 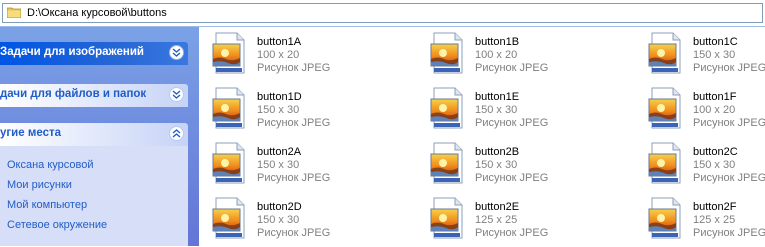 I want to click on file-tile-button1f: button1F 100 x 20 Рисунок JPEG, so click(x=706, y=111).